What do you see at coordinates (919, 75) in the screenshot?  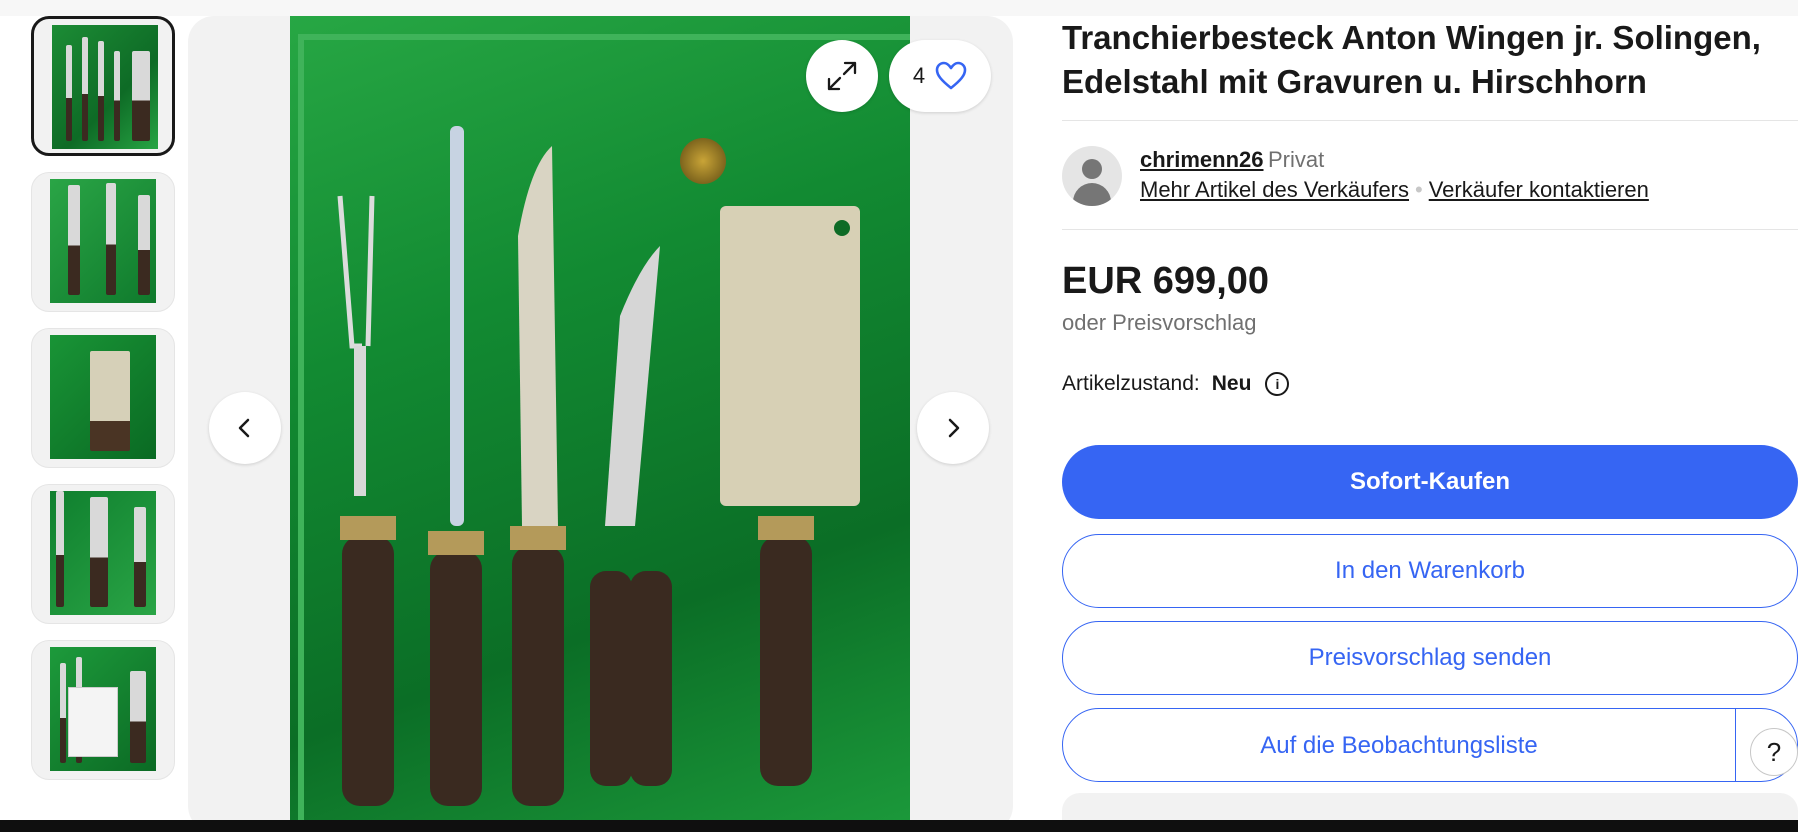 I see `favorite-count: 4` at bounding box center [919, 75].